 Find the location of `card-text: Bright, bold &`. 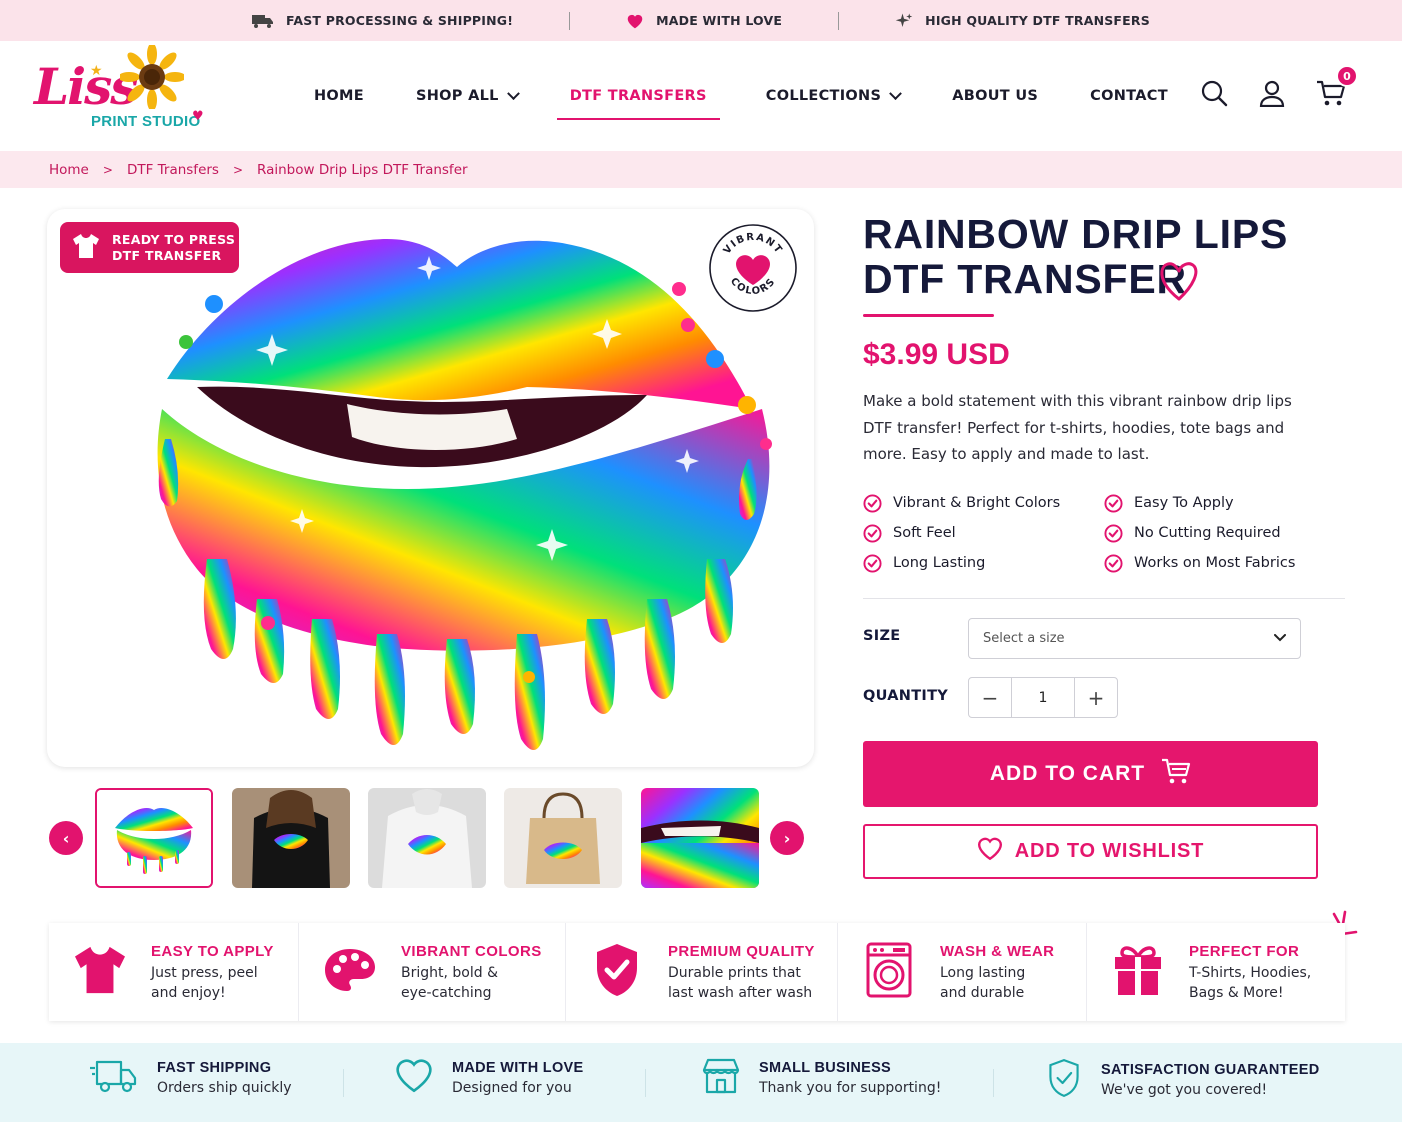

card-text: Bright, bold & is located at coordinates (449, 972).